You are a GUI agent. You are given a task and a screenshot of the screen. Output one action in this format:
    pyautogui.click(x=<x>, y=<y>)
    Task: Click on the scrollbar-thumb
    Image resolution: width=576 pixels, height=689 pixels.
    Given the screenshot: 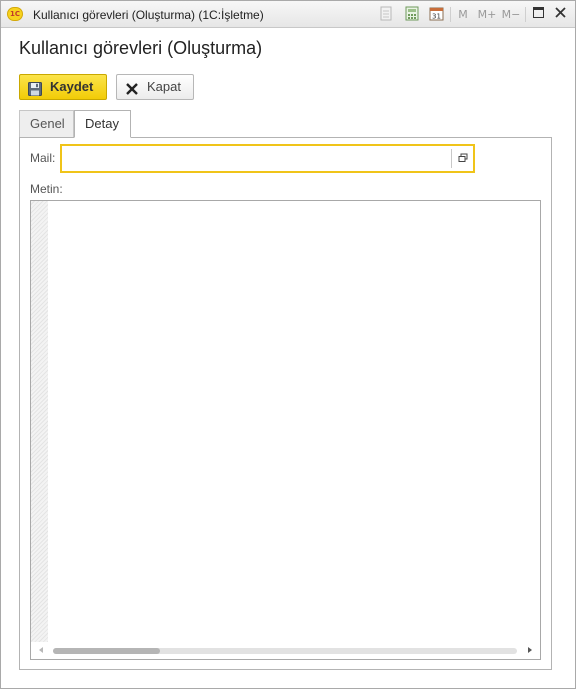 What is the action you would take?
    pyautogui.click(x=106, y=651)
    